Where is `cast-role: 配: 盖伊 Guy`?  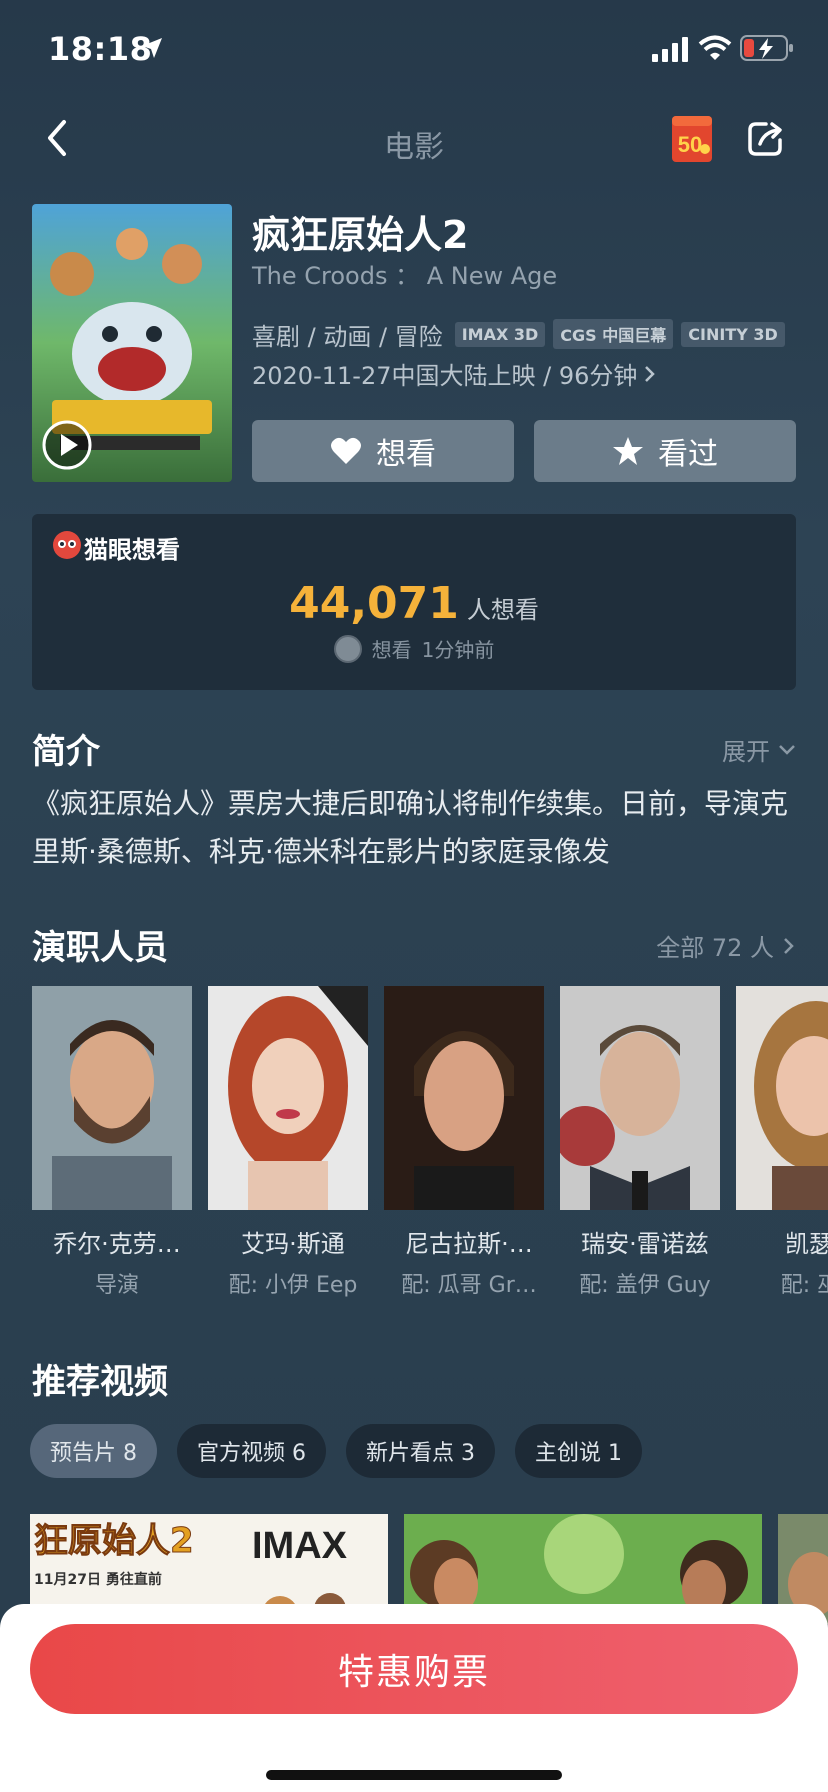 cast-role: 配: 盖伊 Guy is located at coordinates (645, 1285).